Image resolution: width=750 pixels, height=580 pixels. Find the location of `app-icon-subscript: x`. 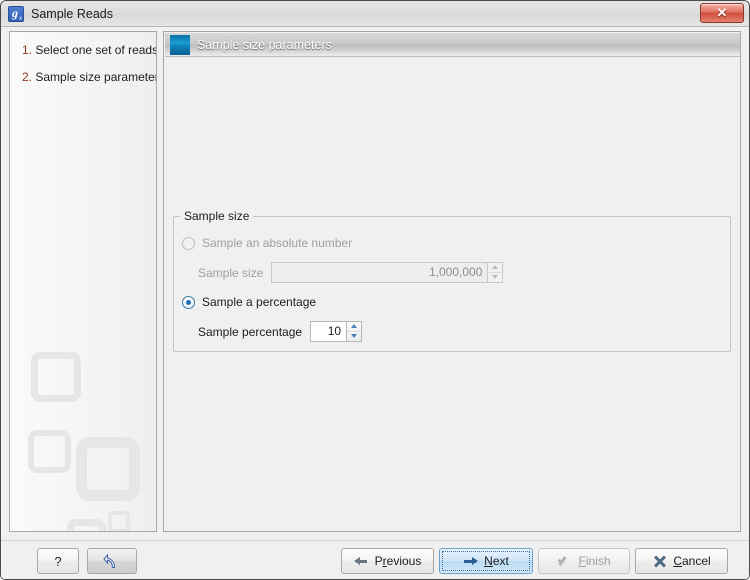

app-icon-subscript: x is located at coordinates (20, 19).